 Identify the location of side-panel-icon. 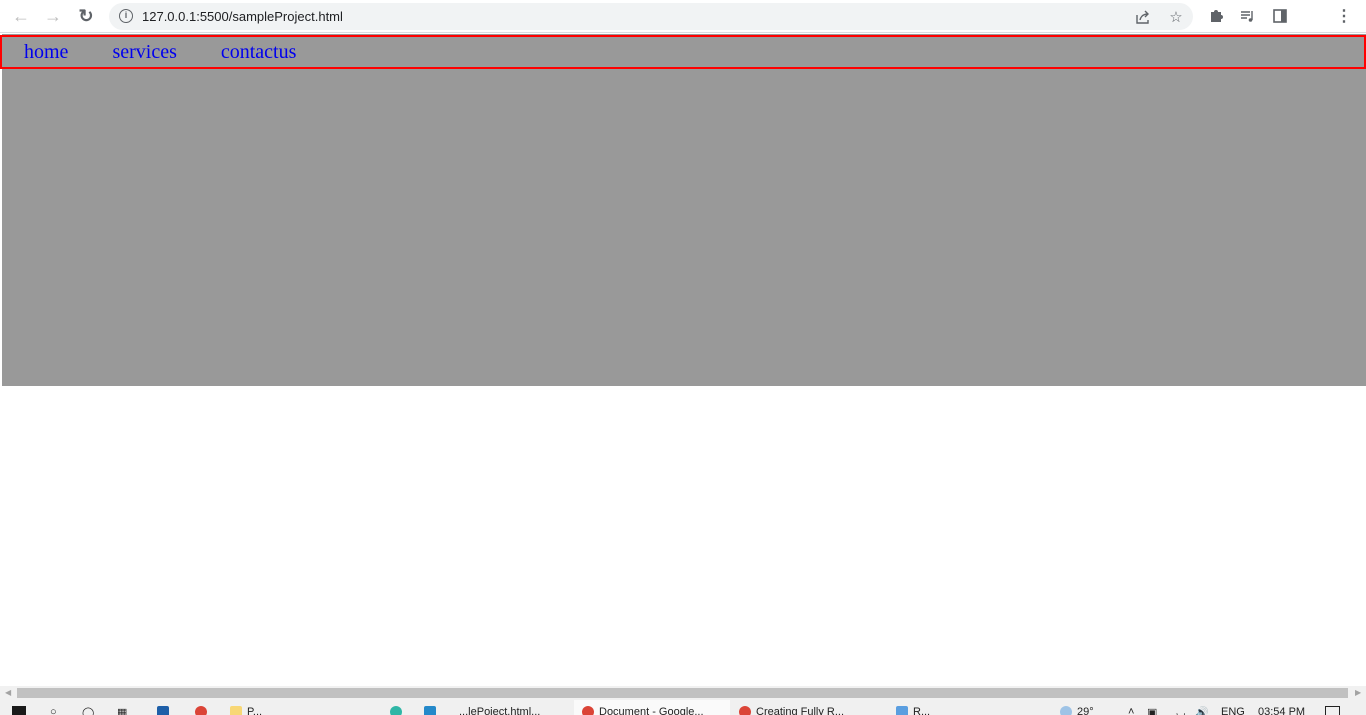
(1280, 16).